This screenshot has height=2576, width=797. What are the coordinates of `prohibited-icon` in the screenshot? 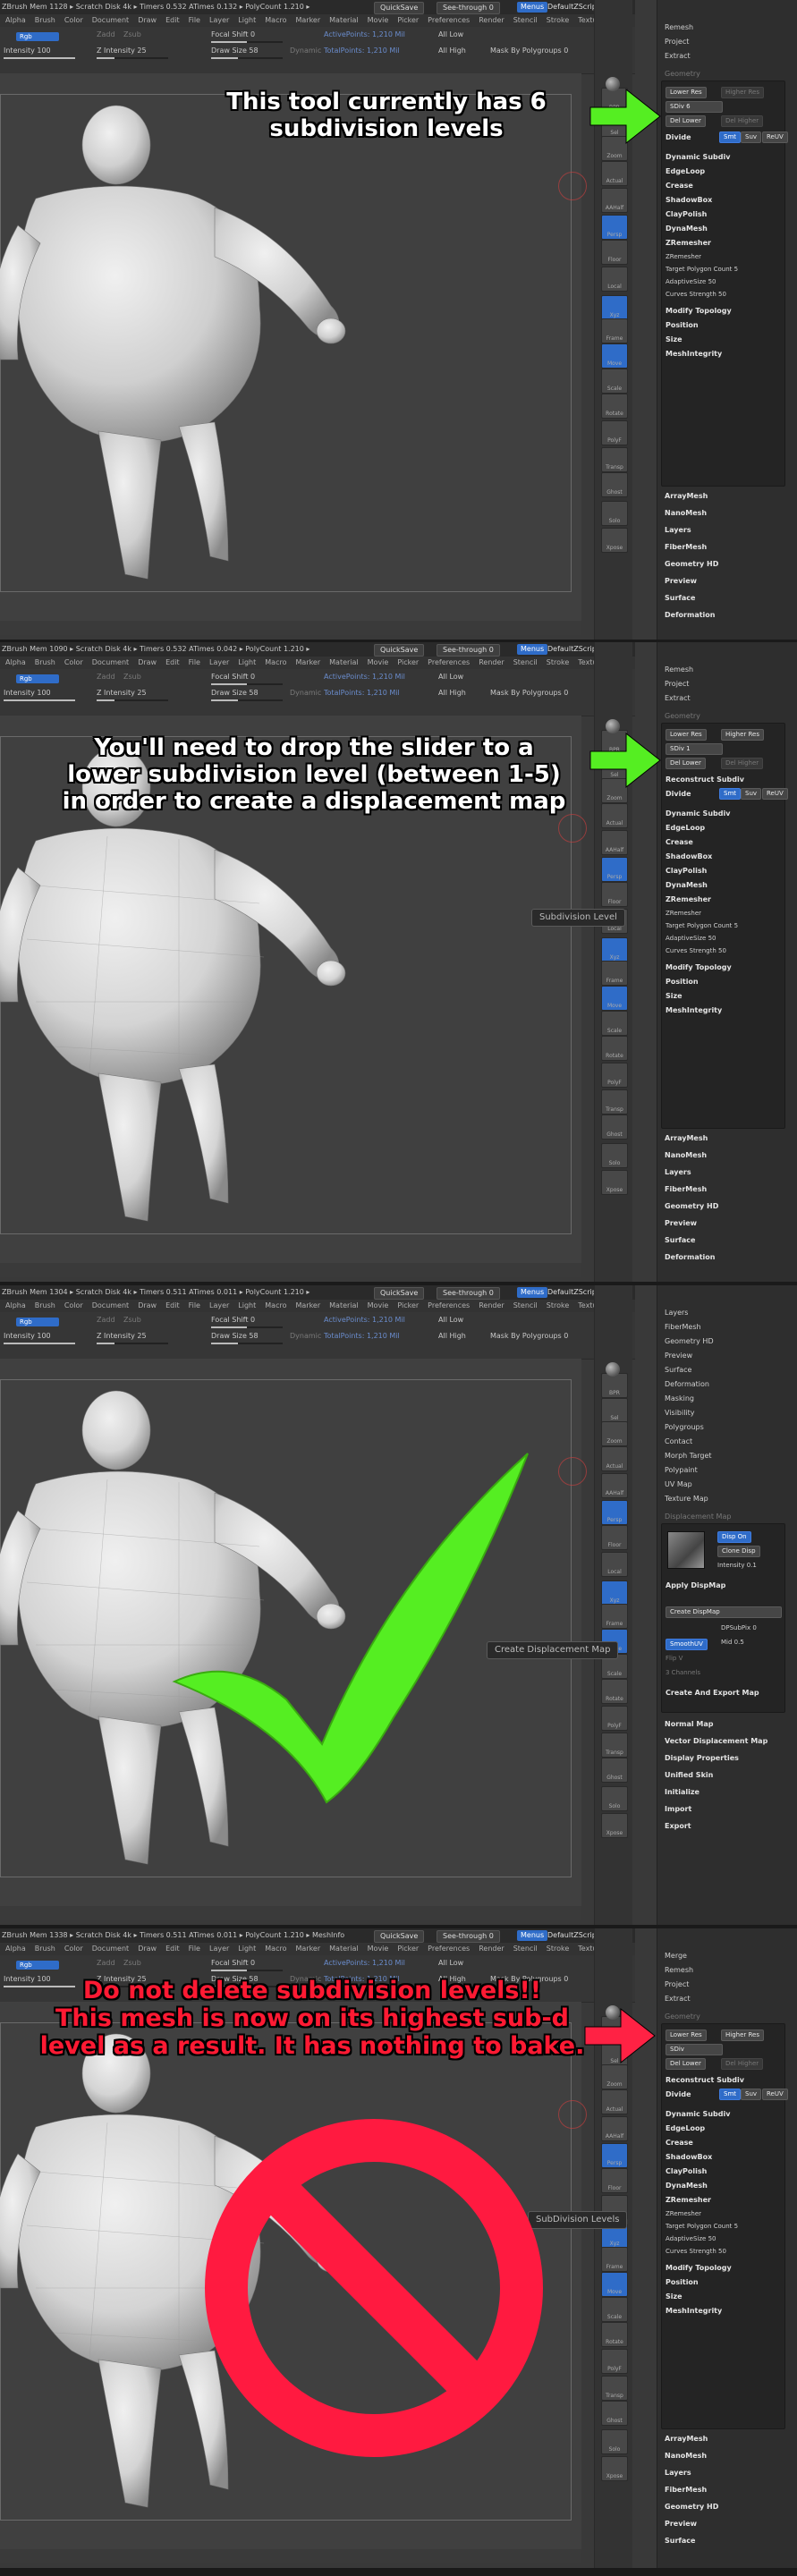 It's located at (374, 2288).